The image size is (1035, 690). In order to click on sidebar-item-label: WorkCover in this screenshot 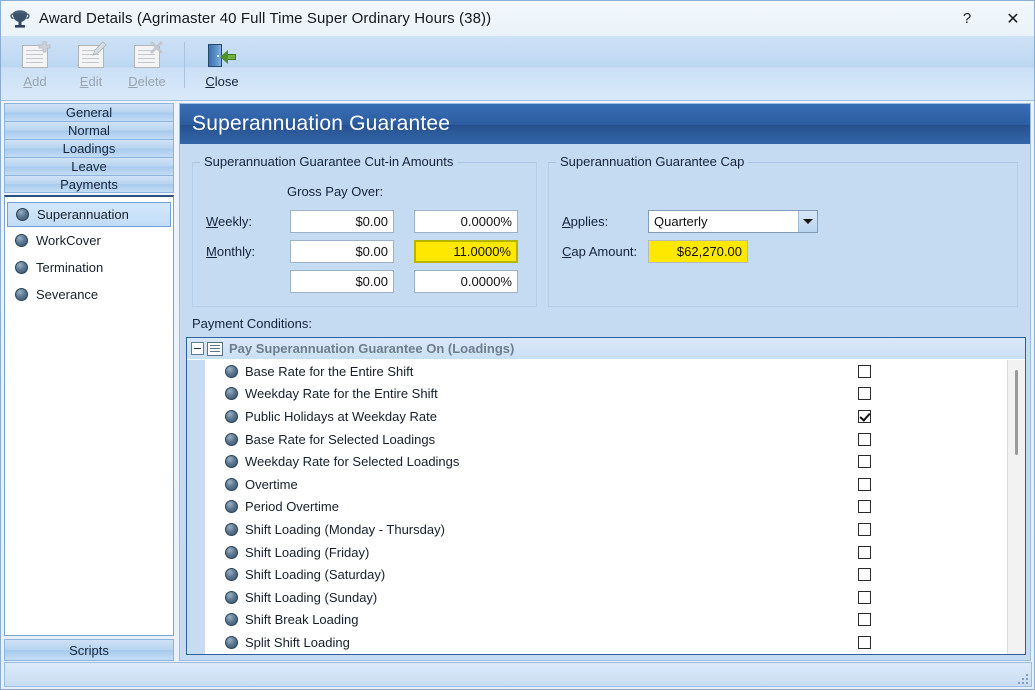, I will do `click(68, 240)`.